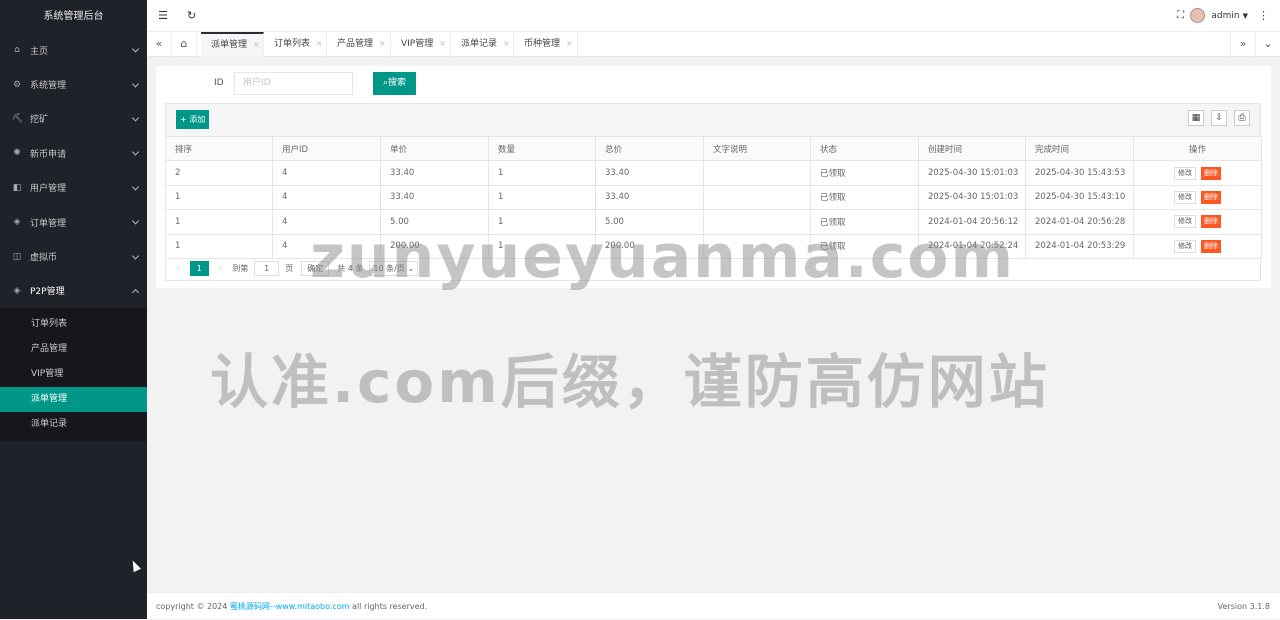 The width and height of the screenshot is (1280, 620). What do you see at coordinates (972, 173) in the screenshot?
I see `table-cell: 2025-04-30 15:01:03` at bounding box center [972, 173].